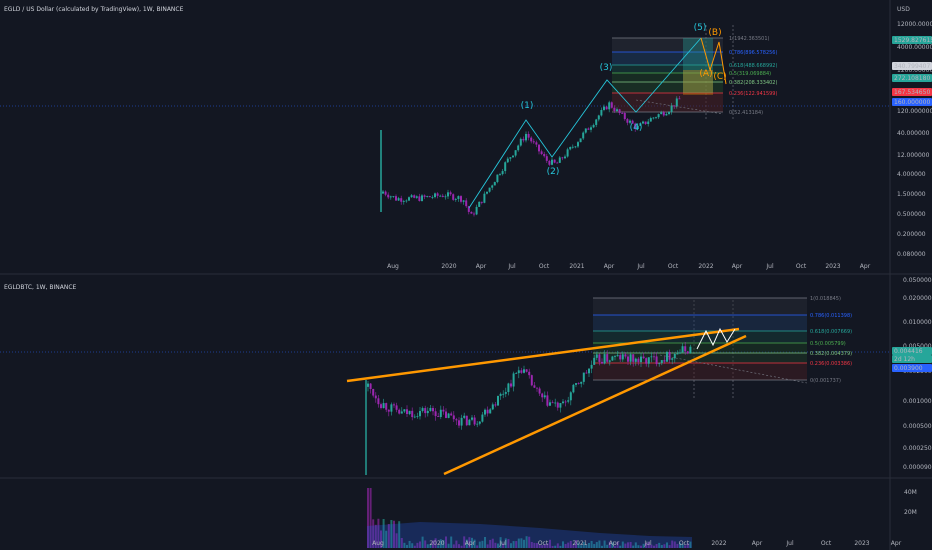 The image size is (932, 550). Describe the element at coordinates (832, 266) in the screenshot. I see `x-tick-label: 2023` at that location.